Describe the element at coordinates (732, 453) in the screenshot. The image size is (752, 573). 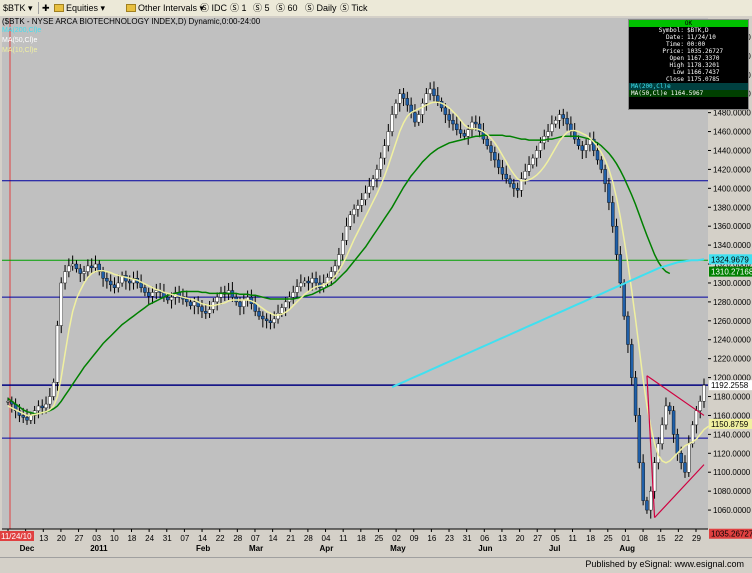
I see `y-tick-label: 1120.0000` at that location.